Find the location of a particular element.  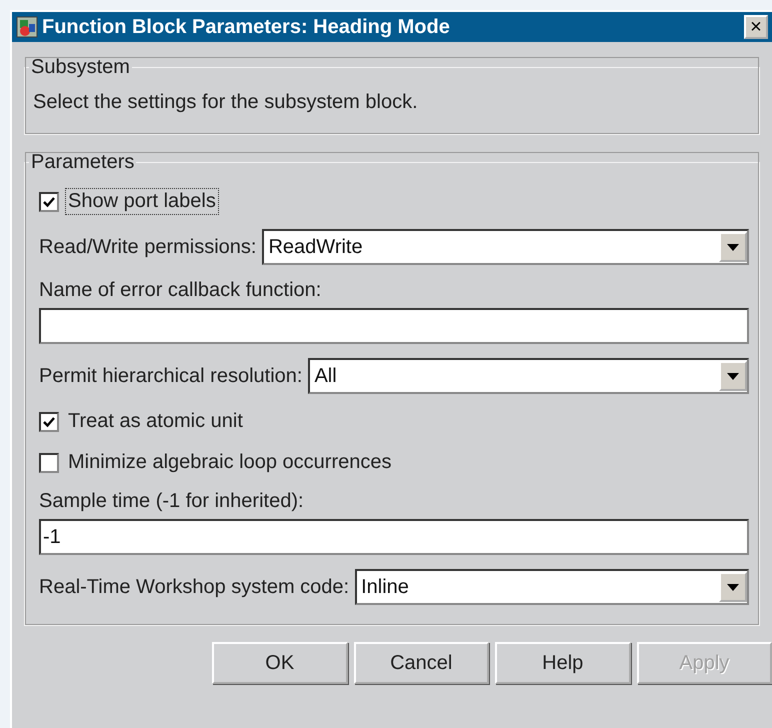

checkbox-label: Minimize algebraic loop occurrences is located at coordinates (229, 462).